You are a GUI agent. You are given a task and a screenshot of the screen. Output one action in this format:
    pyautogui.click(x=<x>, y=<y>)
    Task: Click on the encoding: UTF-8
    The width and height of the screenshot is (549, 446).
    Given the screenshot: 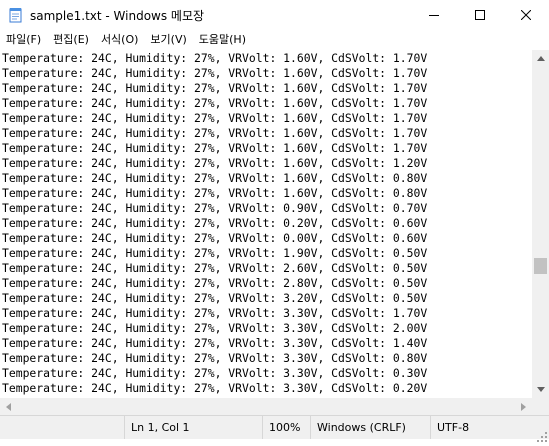 What is the action you would take?
    pyautogui.click(x=489, y=427)
    